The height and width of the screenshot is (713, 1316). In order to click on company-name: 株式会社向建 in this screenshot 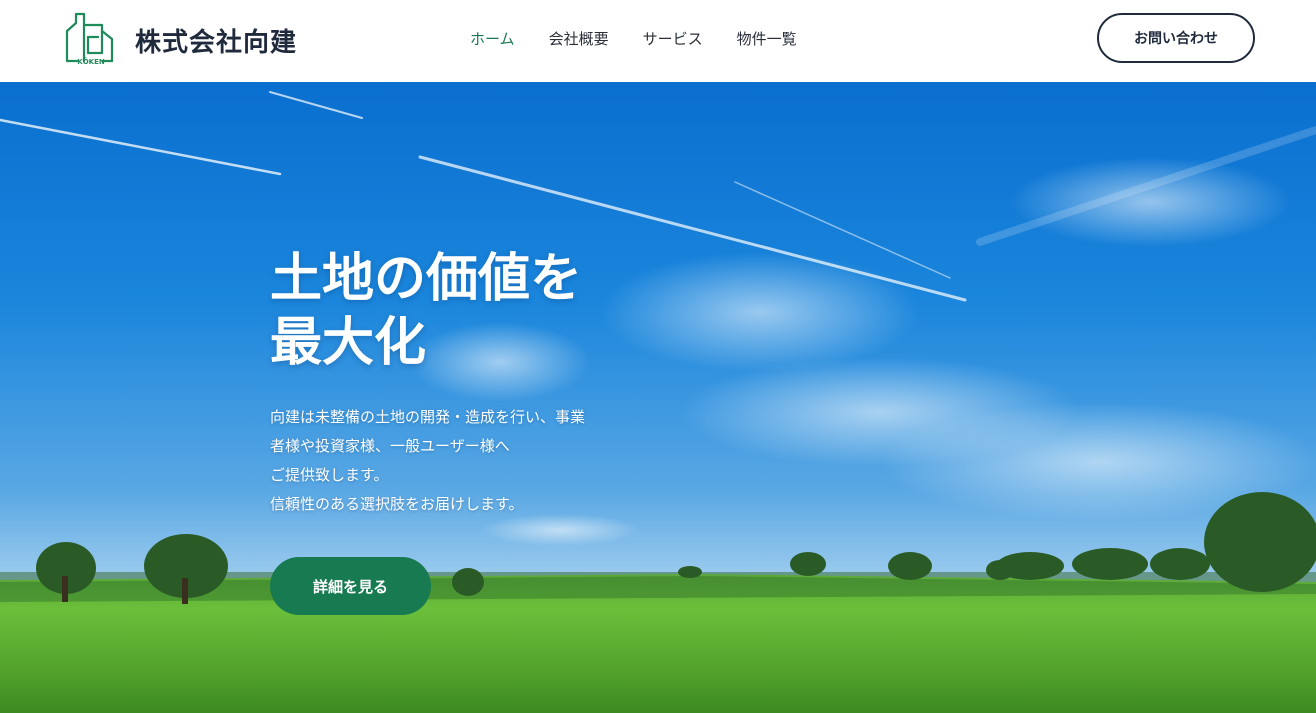, I will do `click(216, 40)`.